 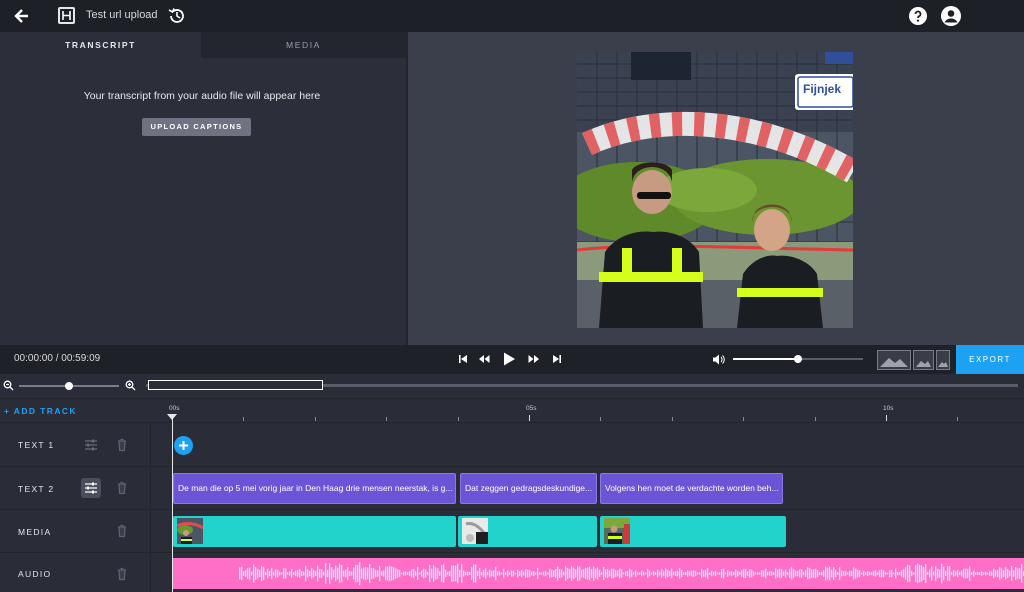 I want to click on volume-icon, so click(x=718, y=359).